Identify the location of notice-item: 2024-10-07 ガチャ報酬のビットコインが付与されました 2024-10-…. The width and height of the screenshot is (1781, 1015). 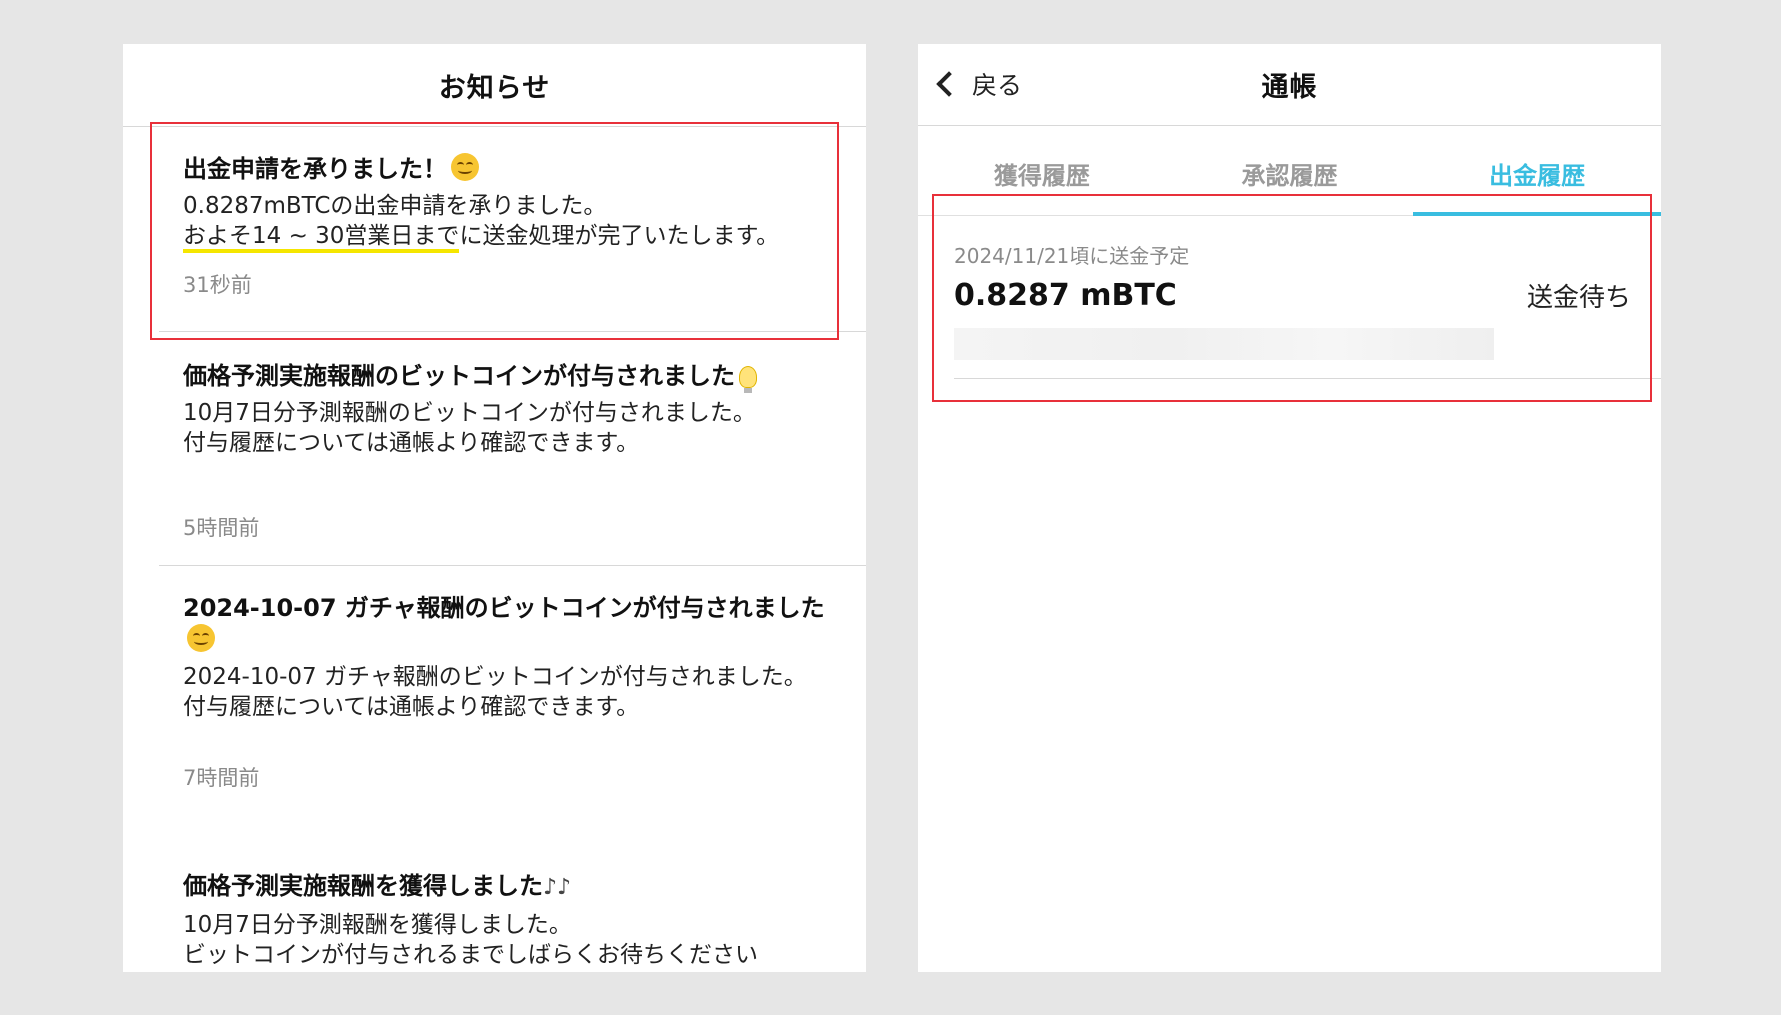
(512, 705).